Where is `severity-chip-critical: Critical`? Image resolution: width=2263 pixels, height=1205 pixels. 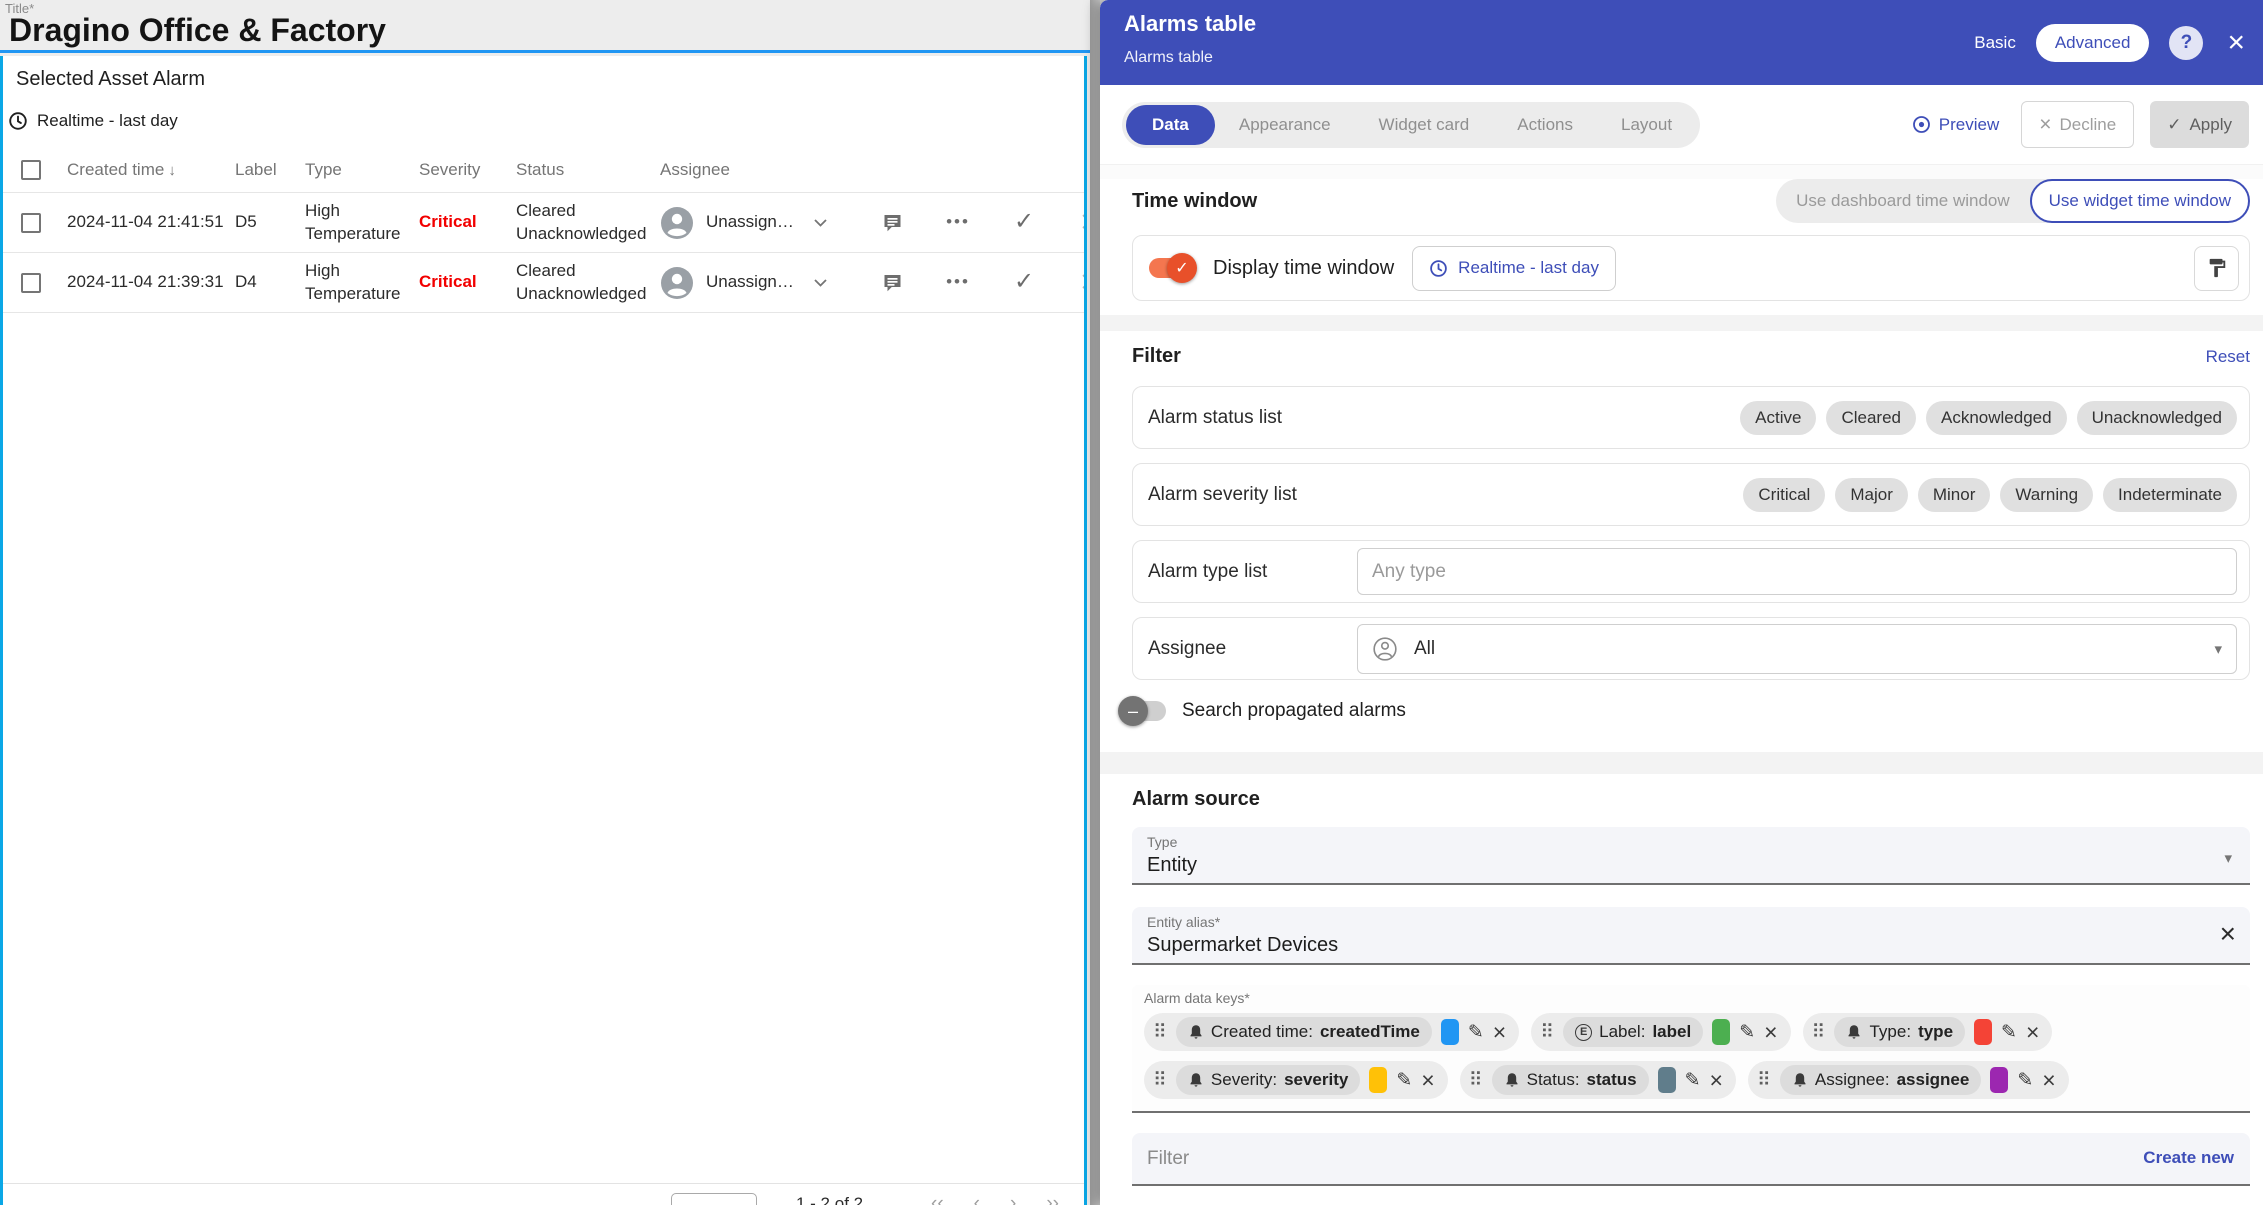
severity-chip-critical: Critical is located at coordinates (1784, 494).